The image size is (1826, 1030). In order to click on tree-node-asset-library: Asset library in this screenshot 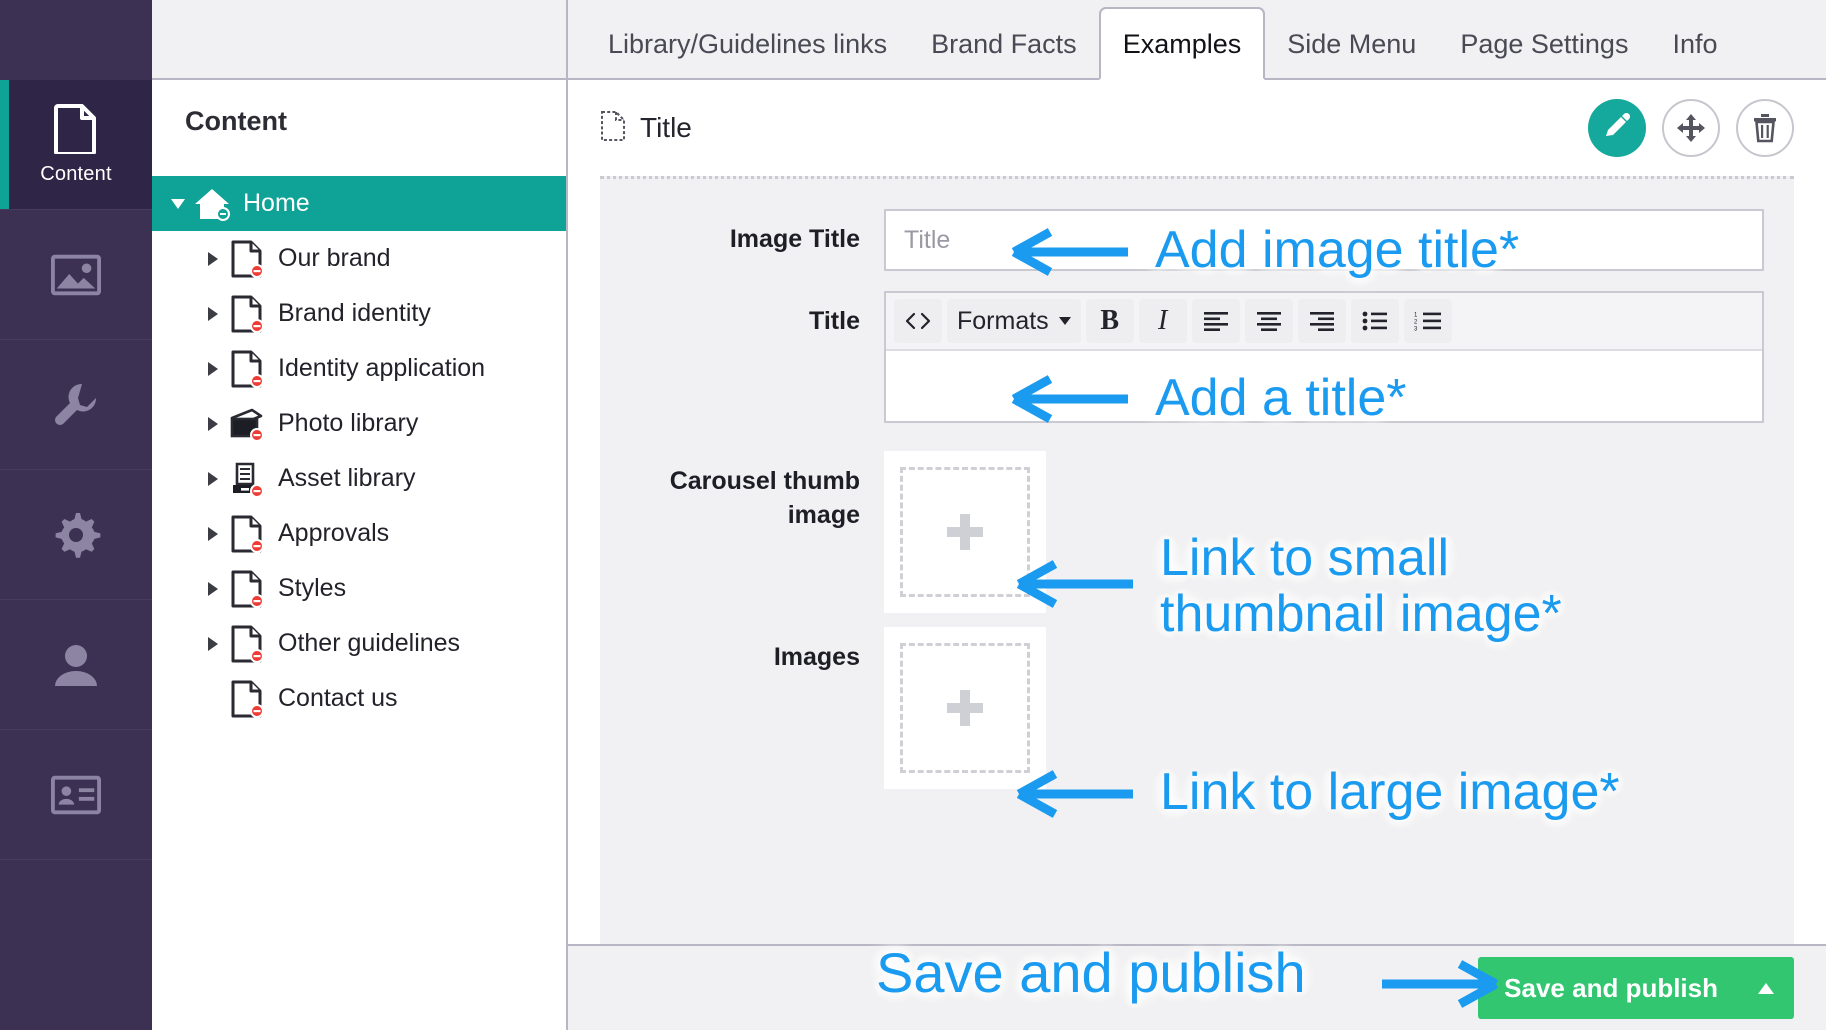, I will do `click(359, 478)`.